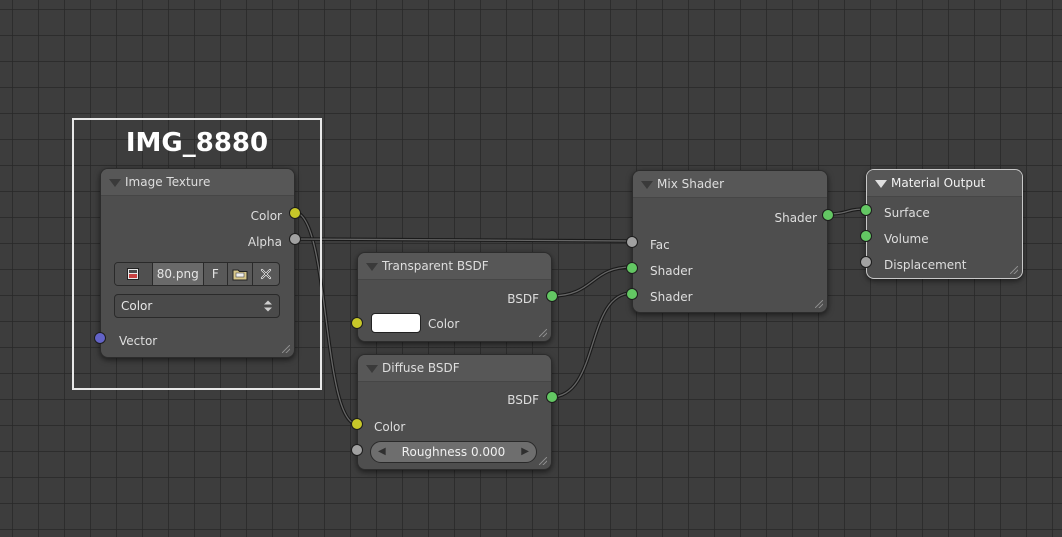 This screenshot has width=1062, height=537. Describe the element at coordinates (671, 271) in the screenshot. I see `input-label-shader-1: Shader` at that location.